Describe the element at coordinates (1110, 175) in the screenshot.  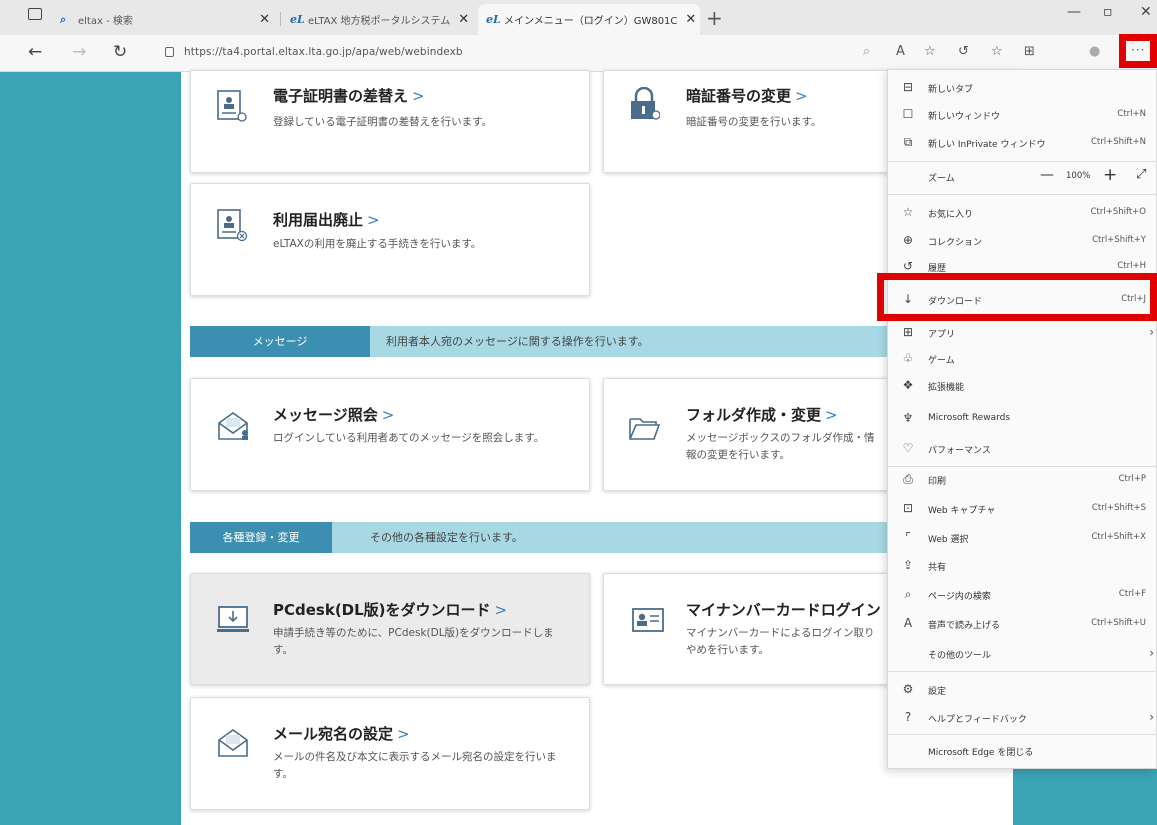
I see `zoom-in-button: +` at that location.